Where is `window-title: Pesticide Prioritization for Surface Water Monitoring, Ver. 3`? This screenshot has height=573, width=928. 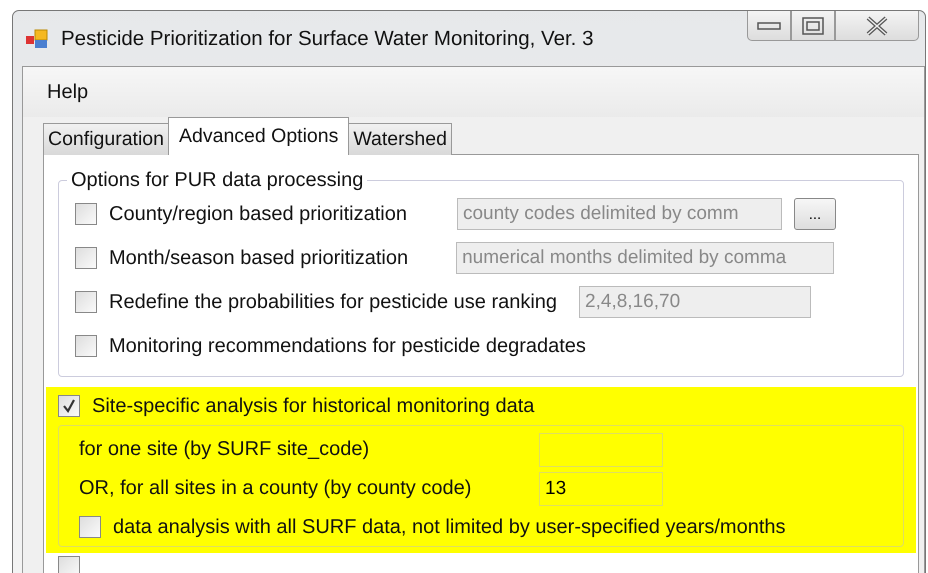 window-title: Pesticide Prioritization for Surface Water Monitoring, Ver. 3 is located at coordinates (327, 38).